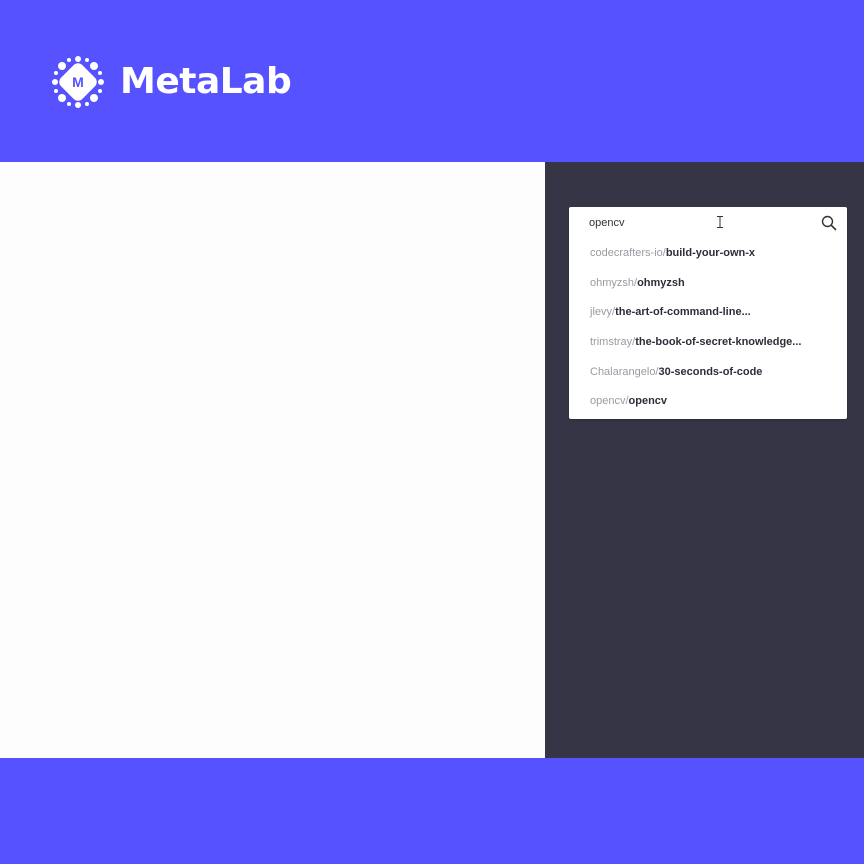 This screenshot has height=864, width=864. Describe the element at coordinates (829, 223) in the screenshot. I see `search-icon` at that location.